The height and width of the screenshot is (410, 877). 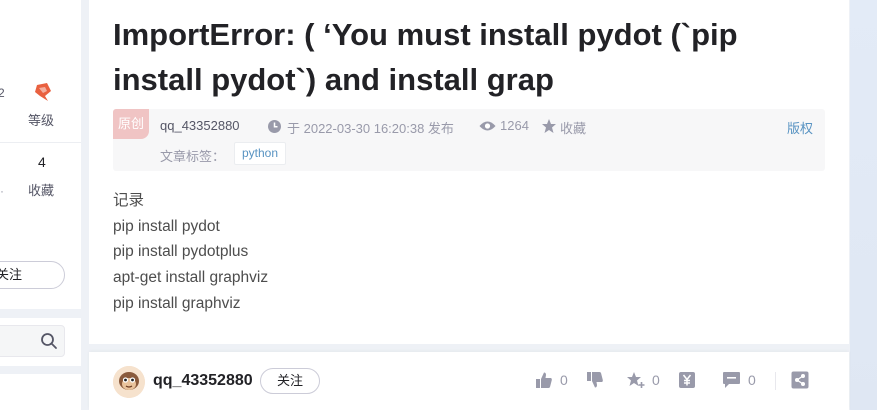 I want to click on sidebar-follow-button: 关注, so click(x=32, y=275).